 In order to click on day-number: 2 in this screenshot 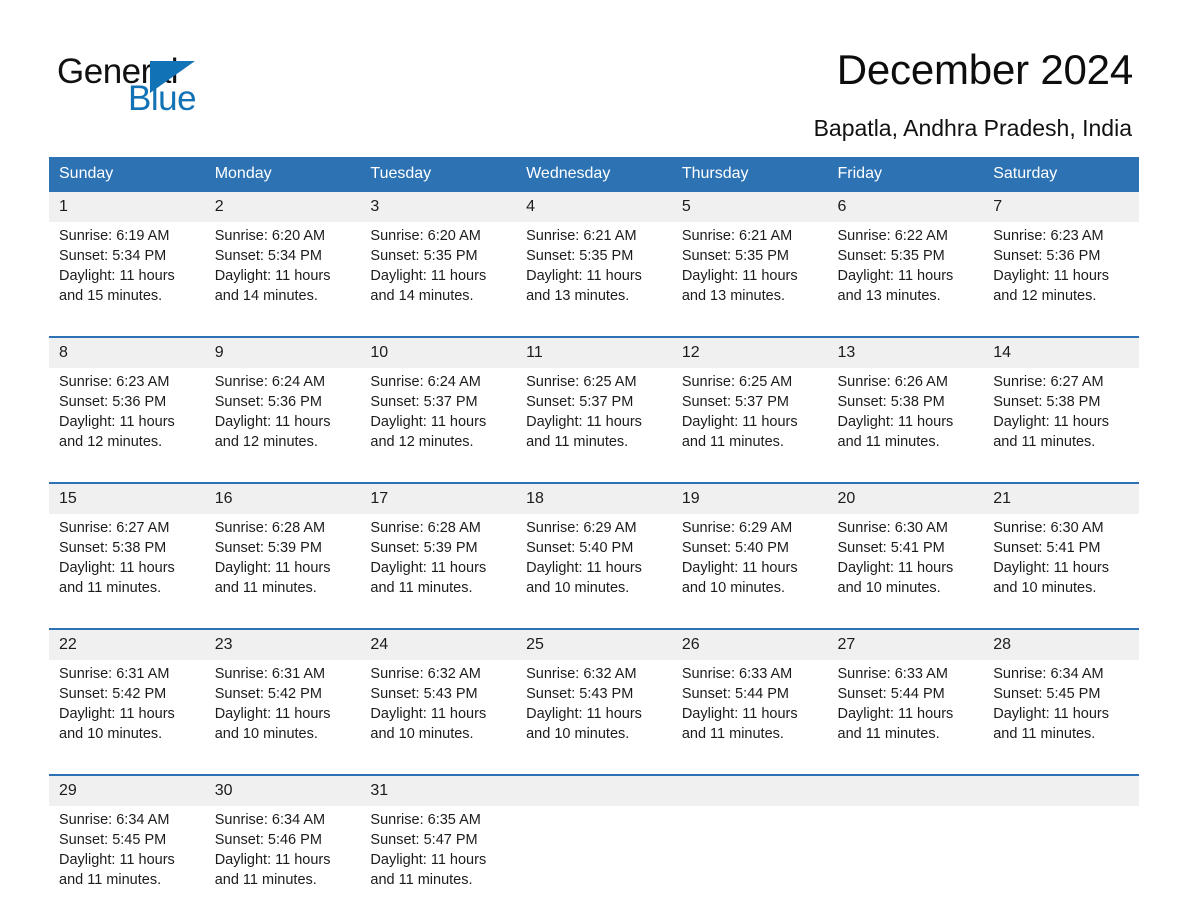, I will do `click(282, 207)`.